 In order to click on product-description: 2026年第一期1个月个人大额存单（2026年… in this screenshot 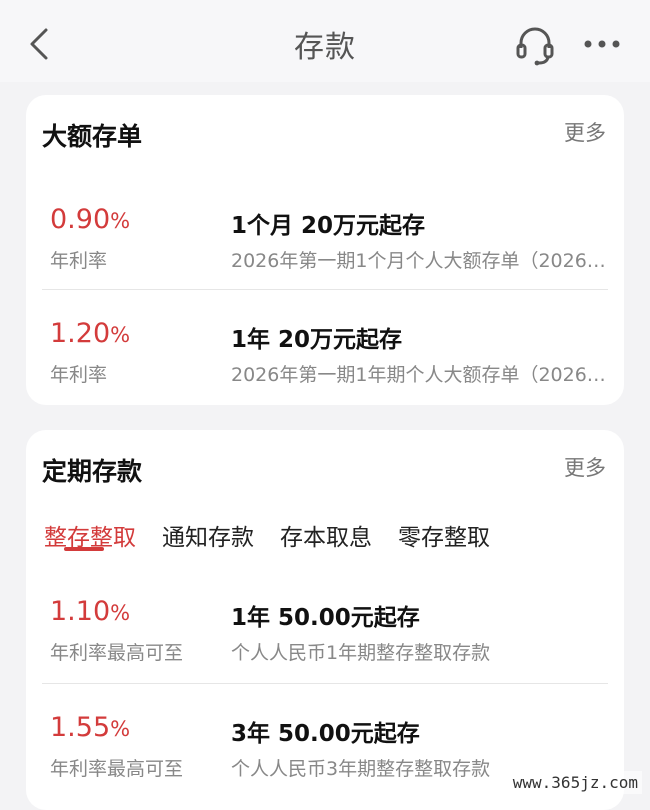, I will do `click(418, 259)`.